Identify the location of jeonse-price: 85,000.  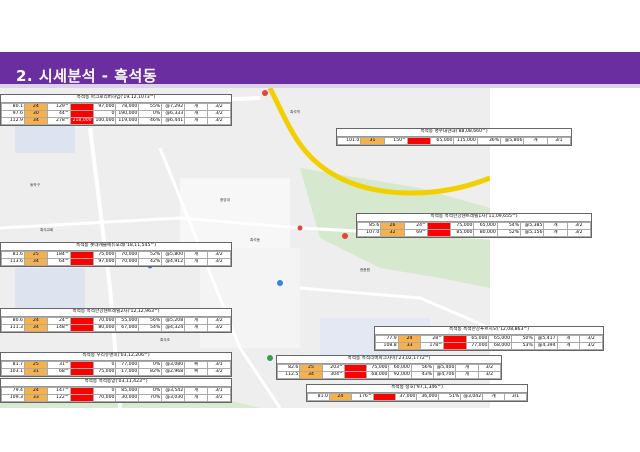
(462, 233).